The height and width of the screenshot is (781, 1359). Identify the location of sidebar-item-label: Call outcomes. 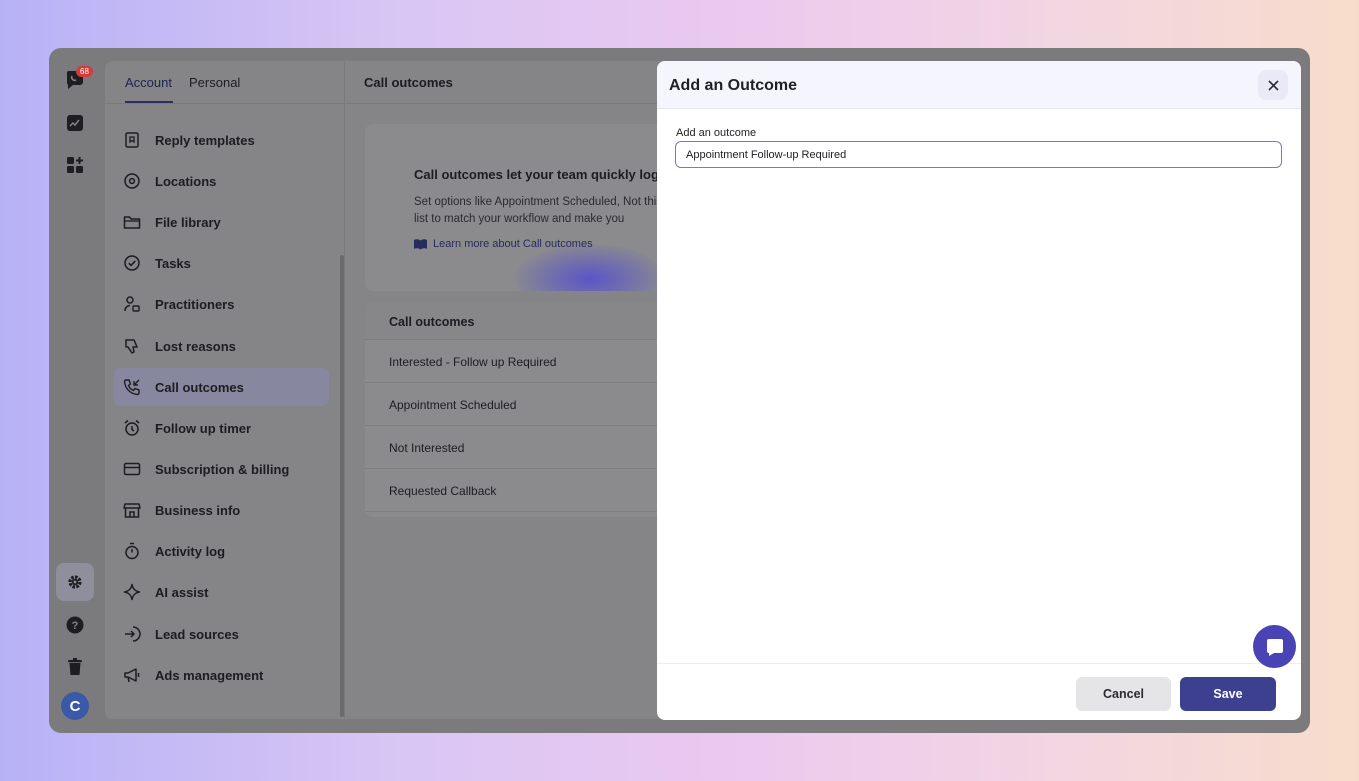
(199, 387).